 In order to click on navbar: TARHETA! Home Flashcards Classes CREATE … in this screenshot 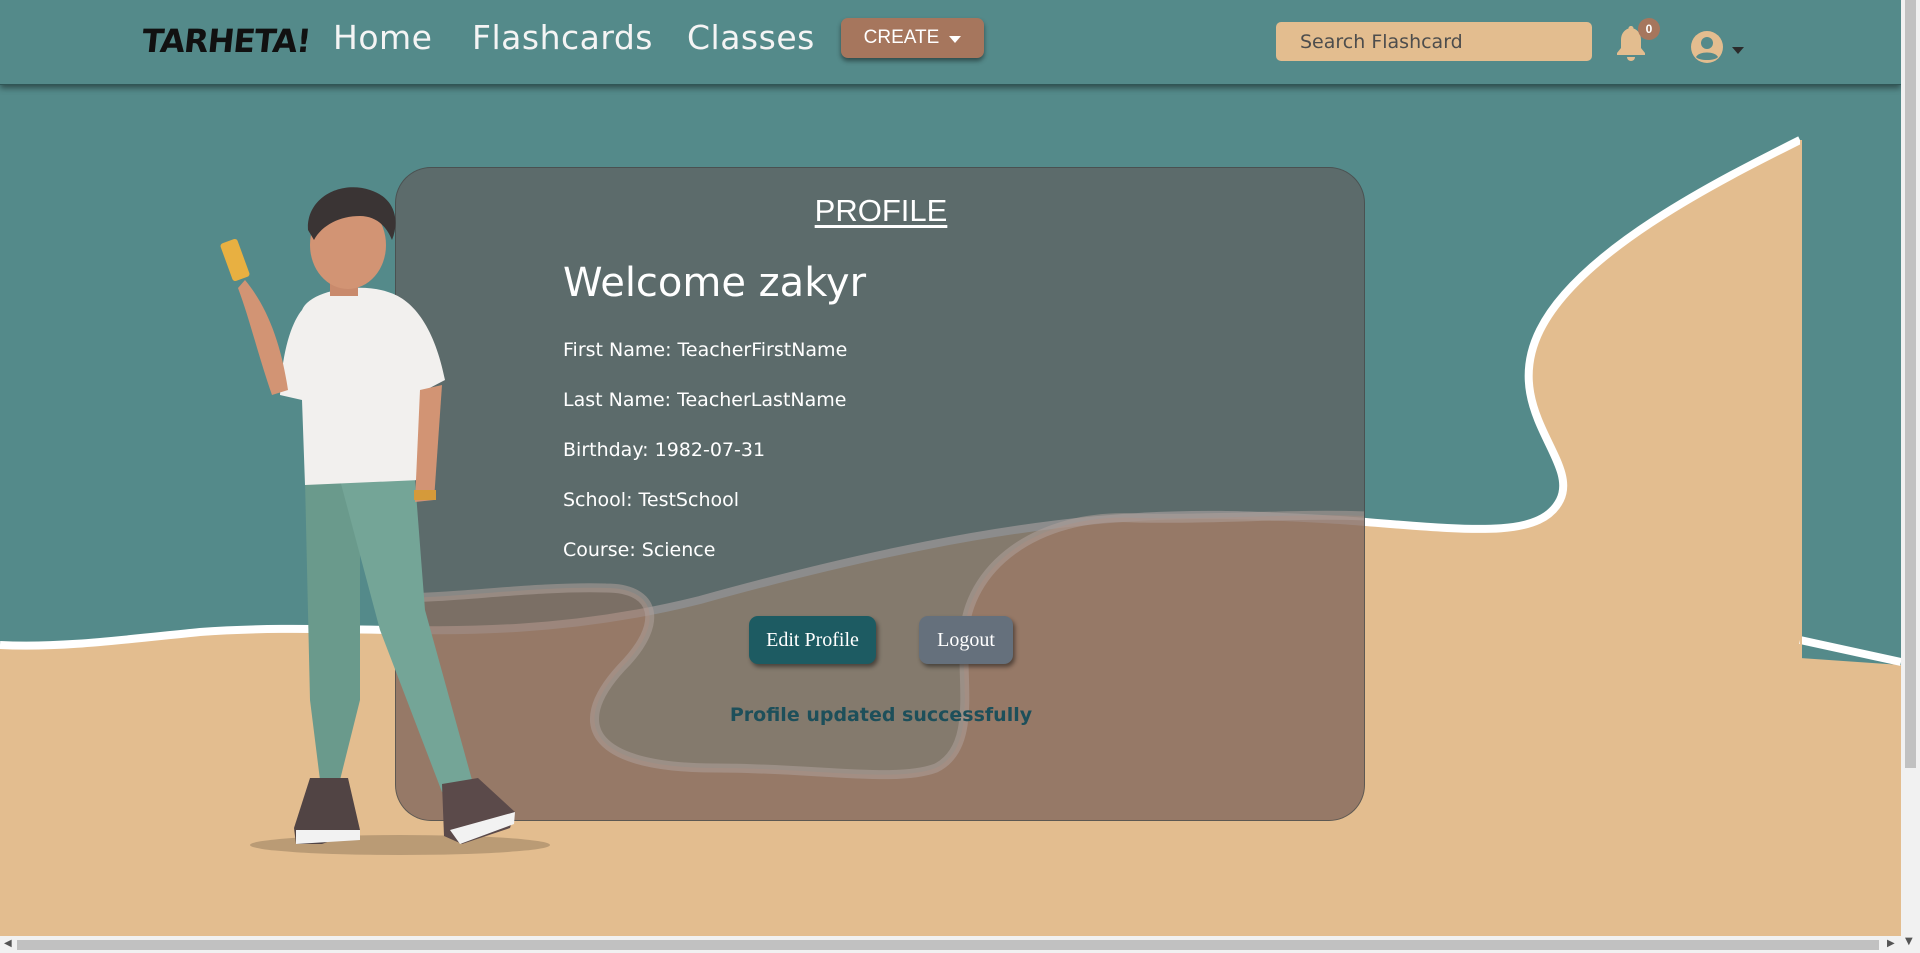, I will do `click(950, 42)`.